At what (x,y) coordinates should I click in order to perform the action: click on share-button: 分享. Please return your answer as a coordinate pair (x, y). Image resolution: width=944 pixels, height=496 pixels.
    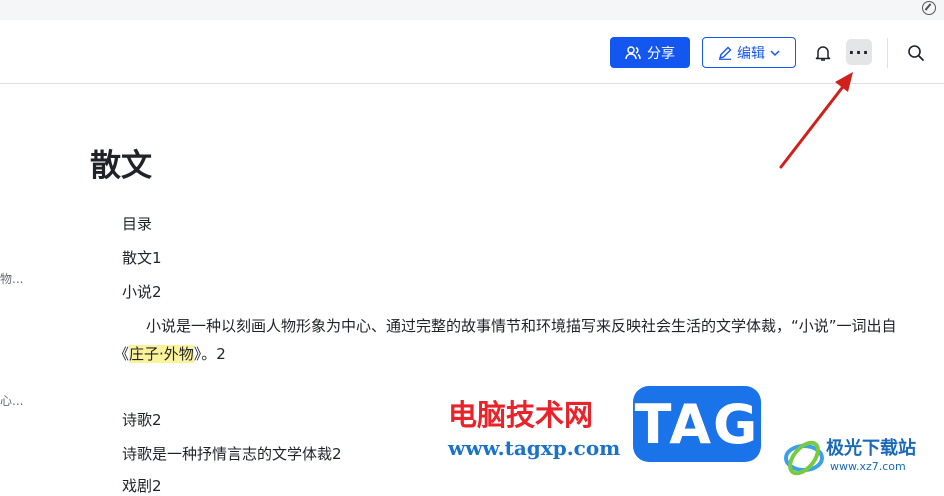
    Looking at the image, I should click on (650, 52).